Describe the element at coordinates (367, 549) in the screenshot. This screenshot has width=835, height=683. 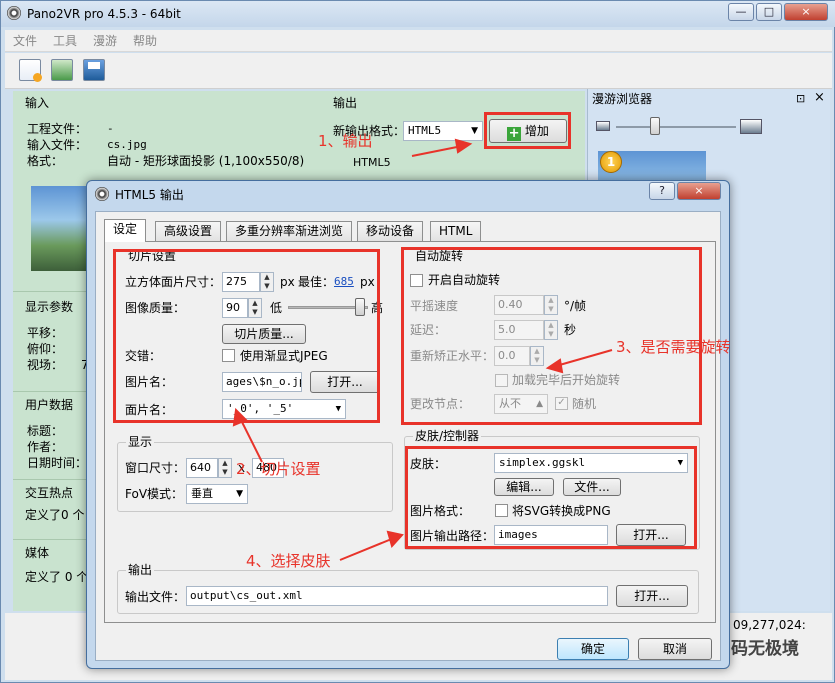
I see `arrow-skin` at that location.